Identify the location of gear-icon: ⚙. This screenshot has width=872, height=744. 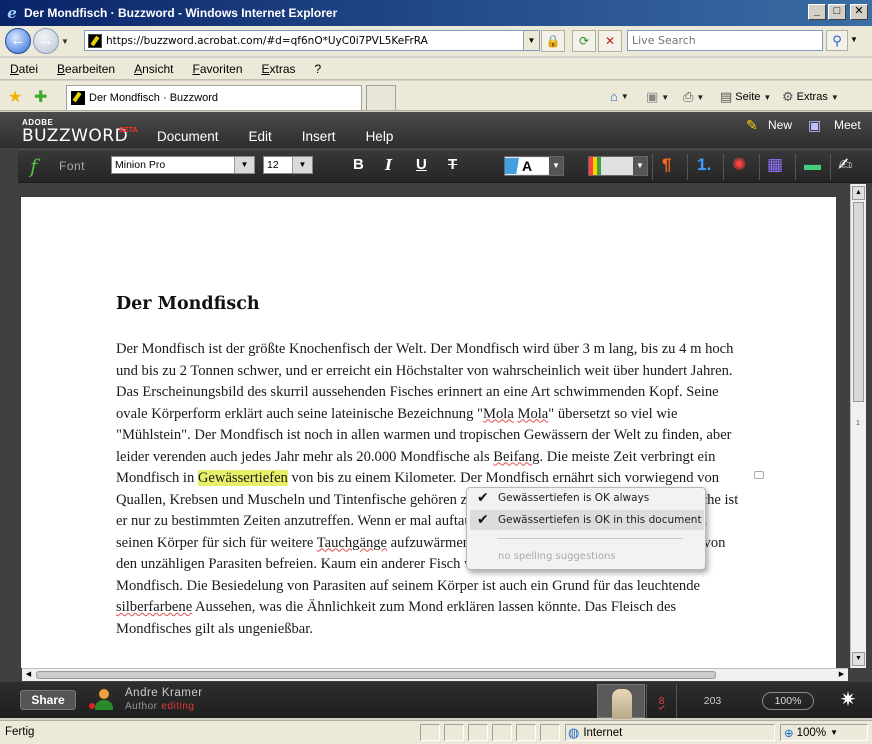
(788, 96).